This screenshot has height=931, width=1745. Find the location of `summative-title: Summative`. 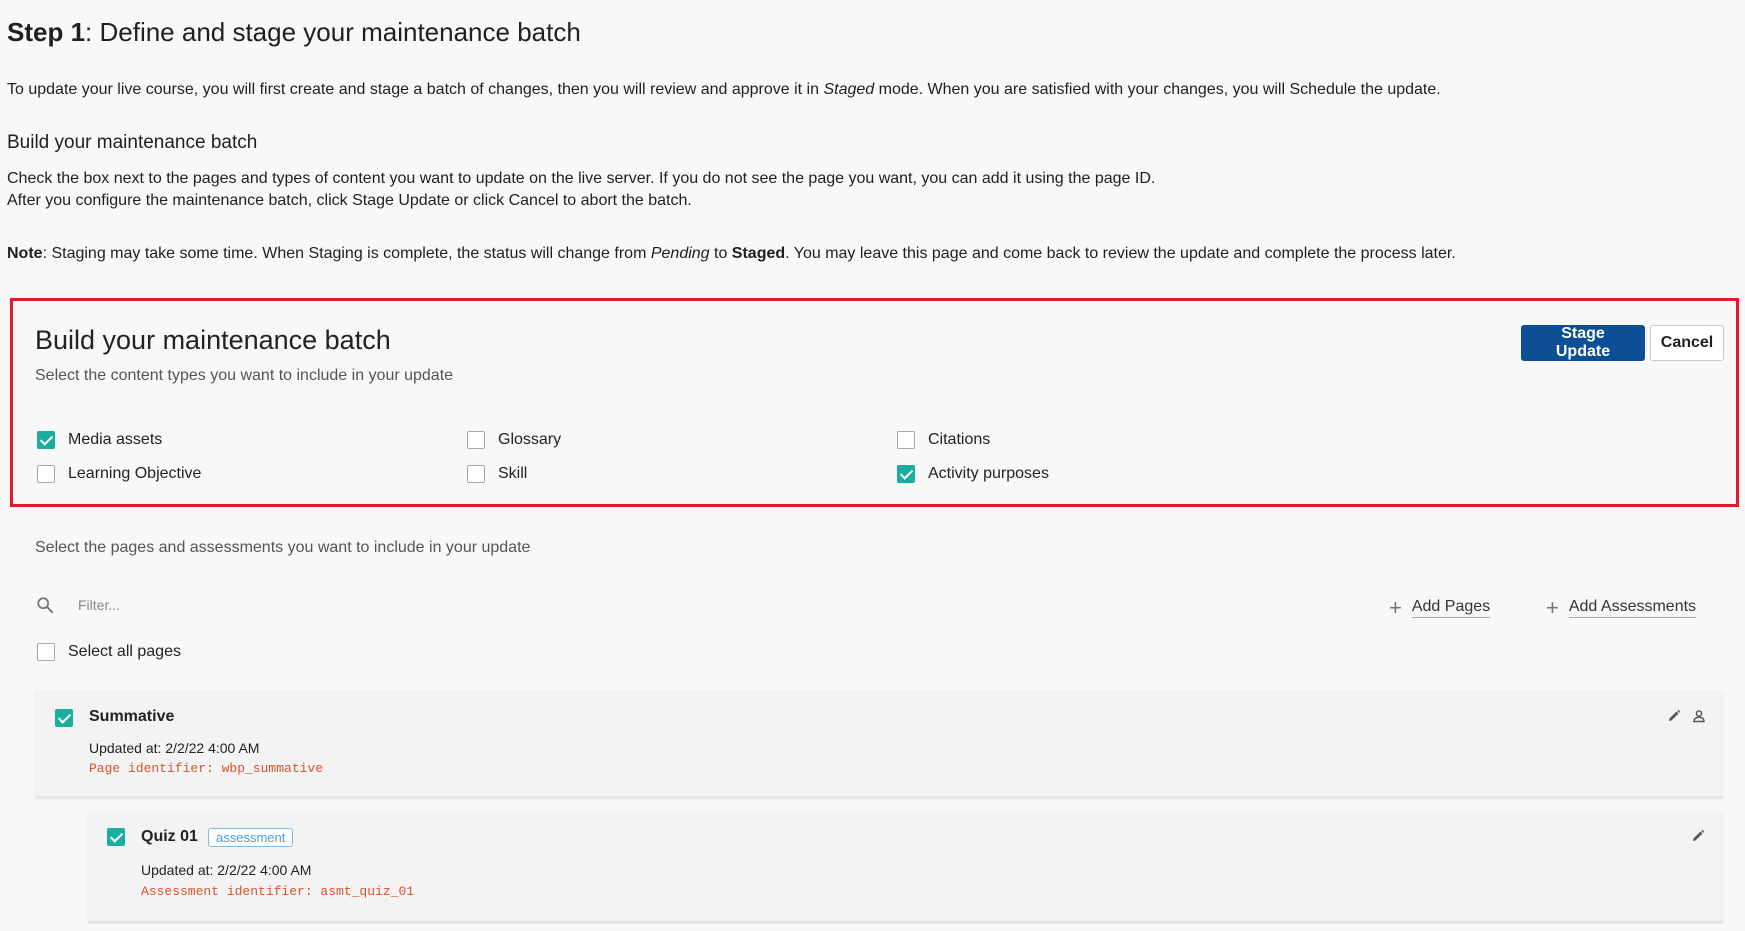

summative-title: Summative is located at coordinates (132, 716).